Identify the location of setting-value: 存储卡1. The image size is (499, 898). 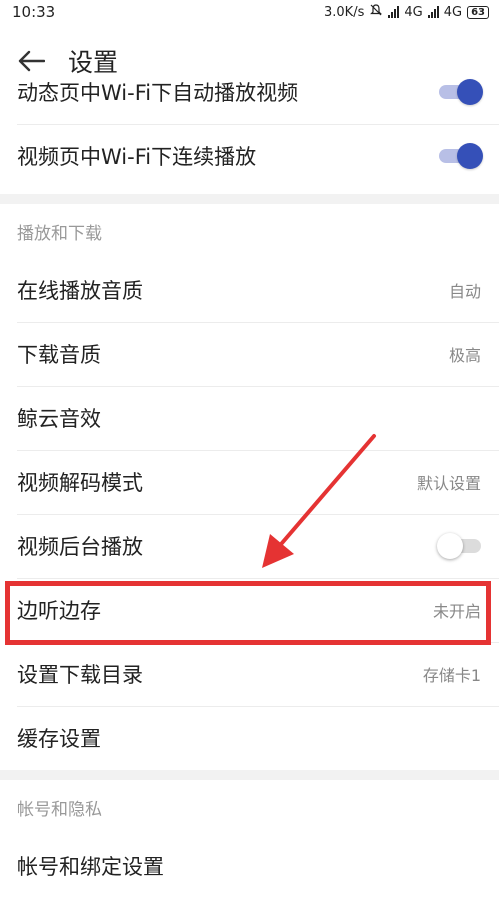
(451, 675).